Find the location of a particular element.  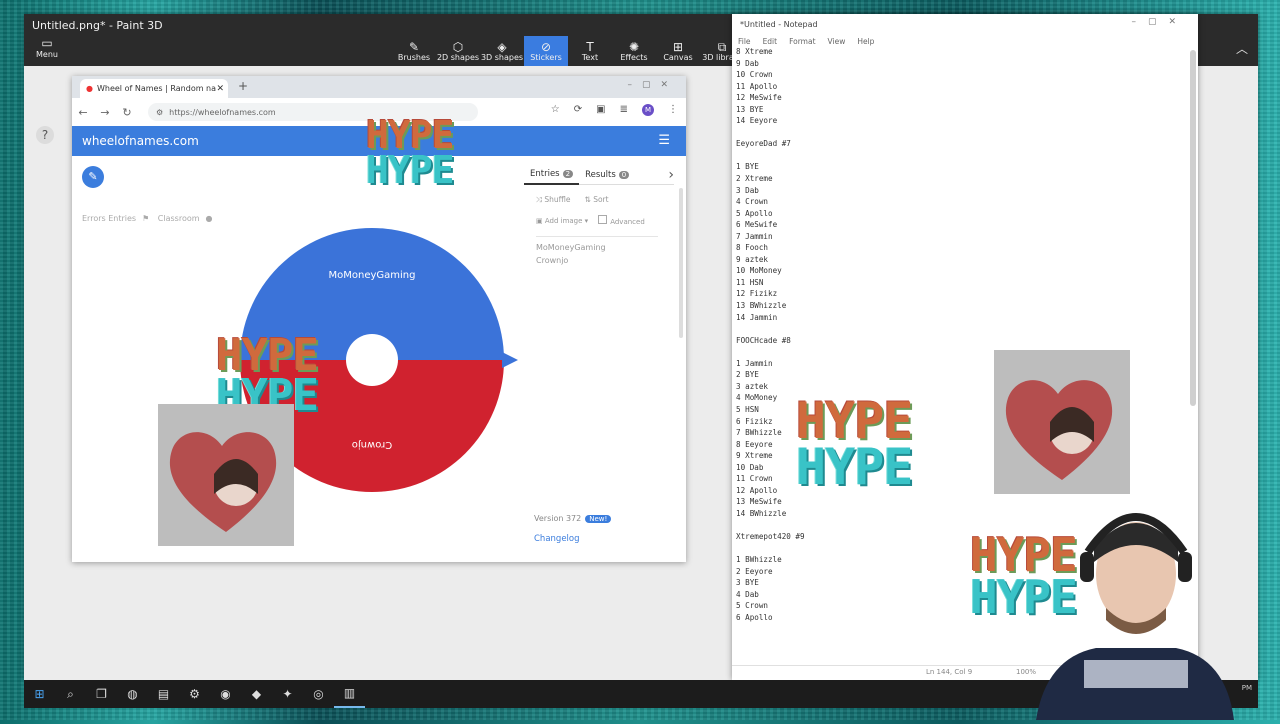

version-info: Version 372 New! is located at coordinates (573, 518).